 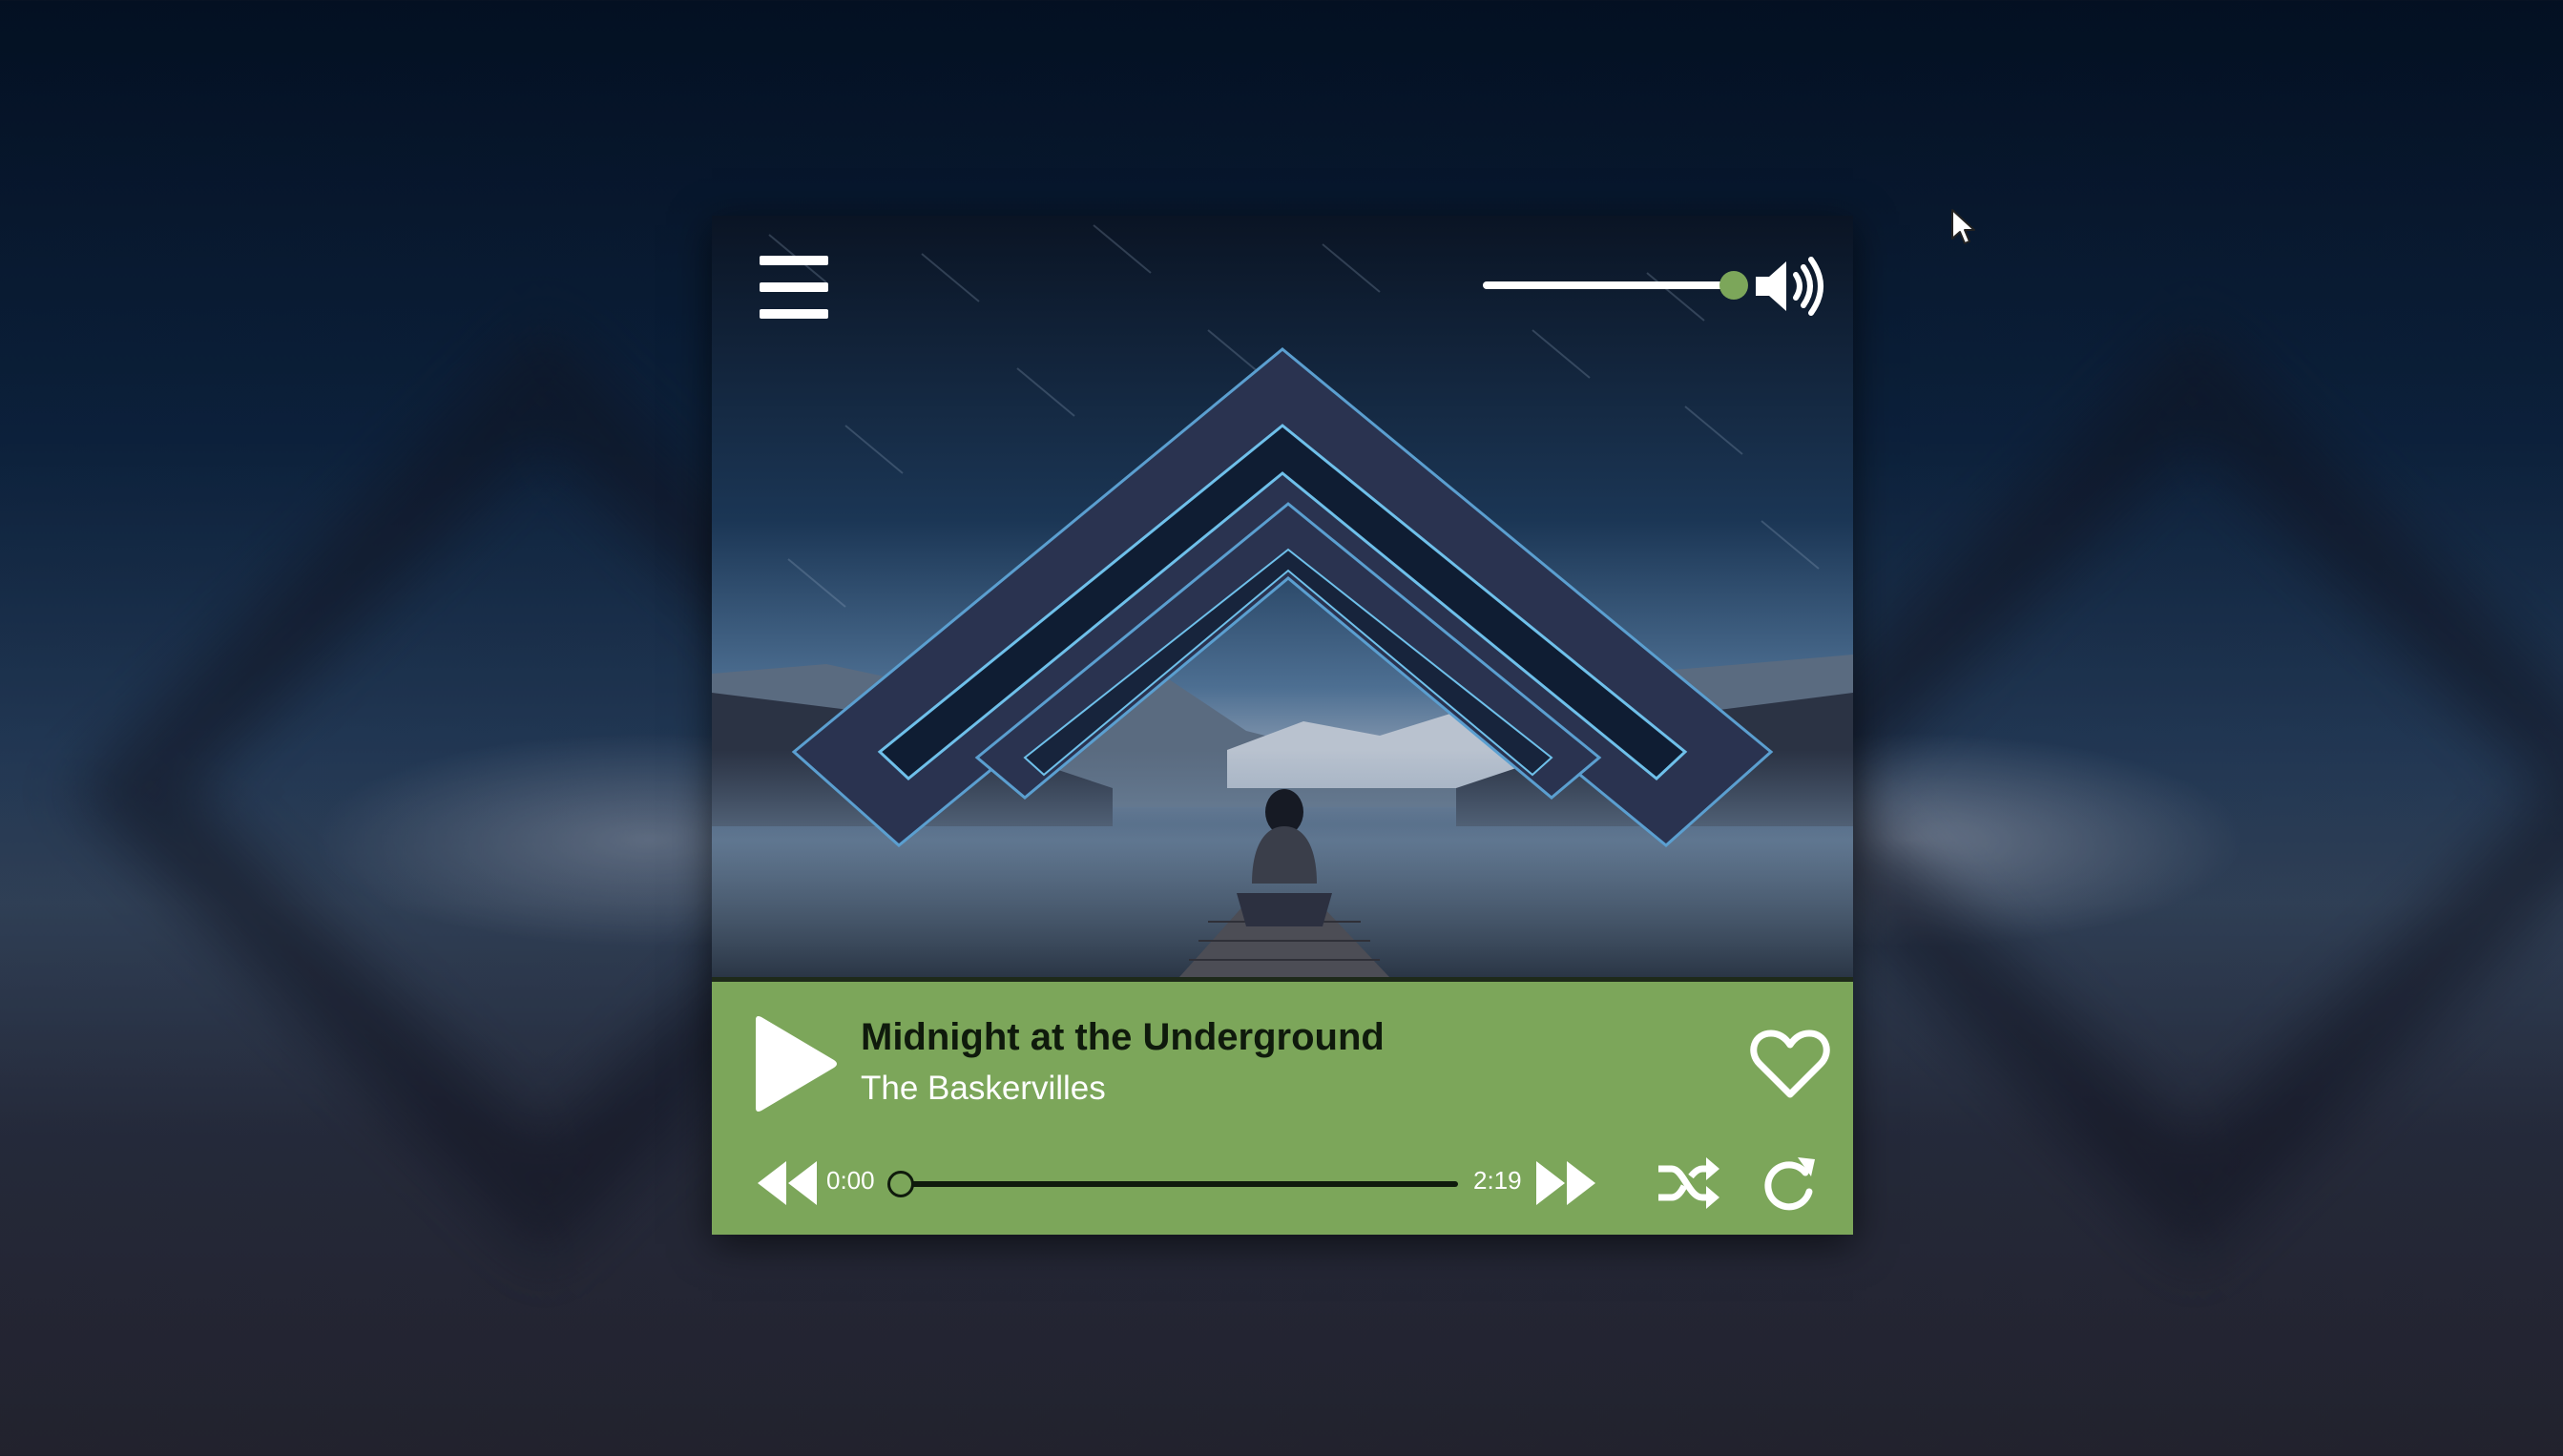 What do you see at coordinates (1565, 1183) in the screenshot?
I see `fast-forward-icon` at bounding box center [1565, 1183].